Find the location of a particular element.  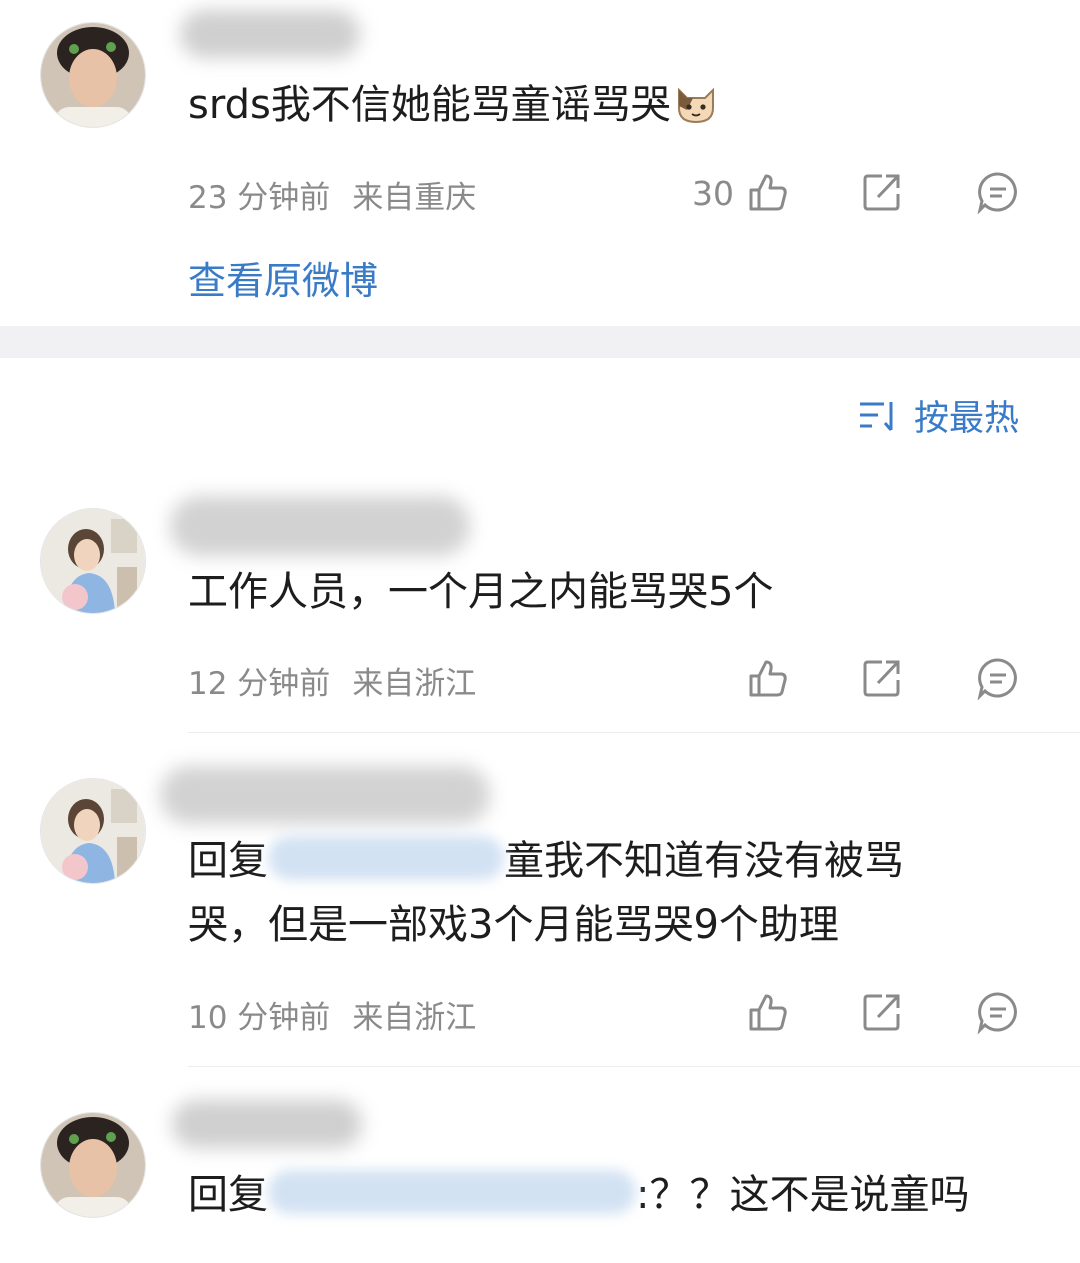

timestamp: 10 分钟前 is located at coordinates (259, 1018).